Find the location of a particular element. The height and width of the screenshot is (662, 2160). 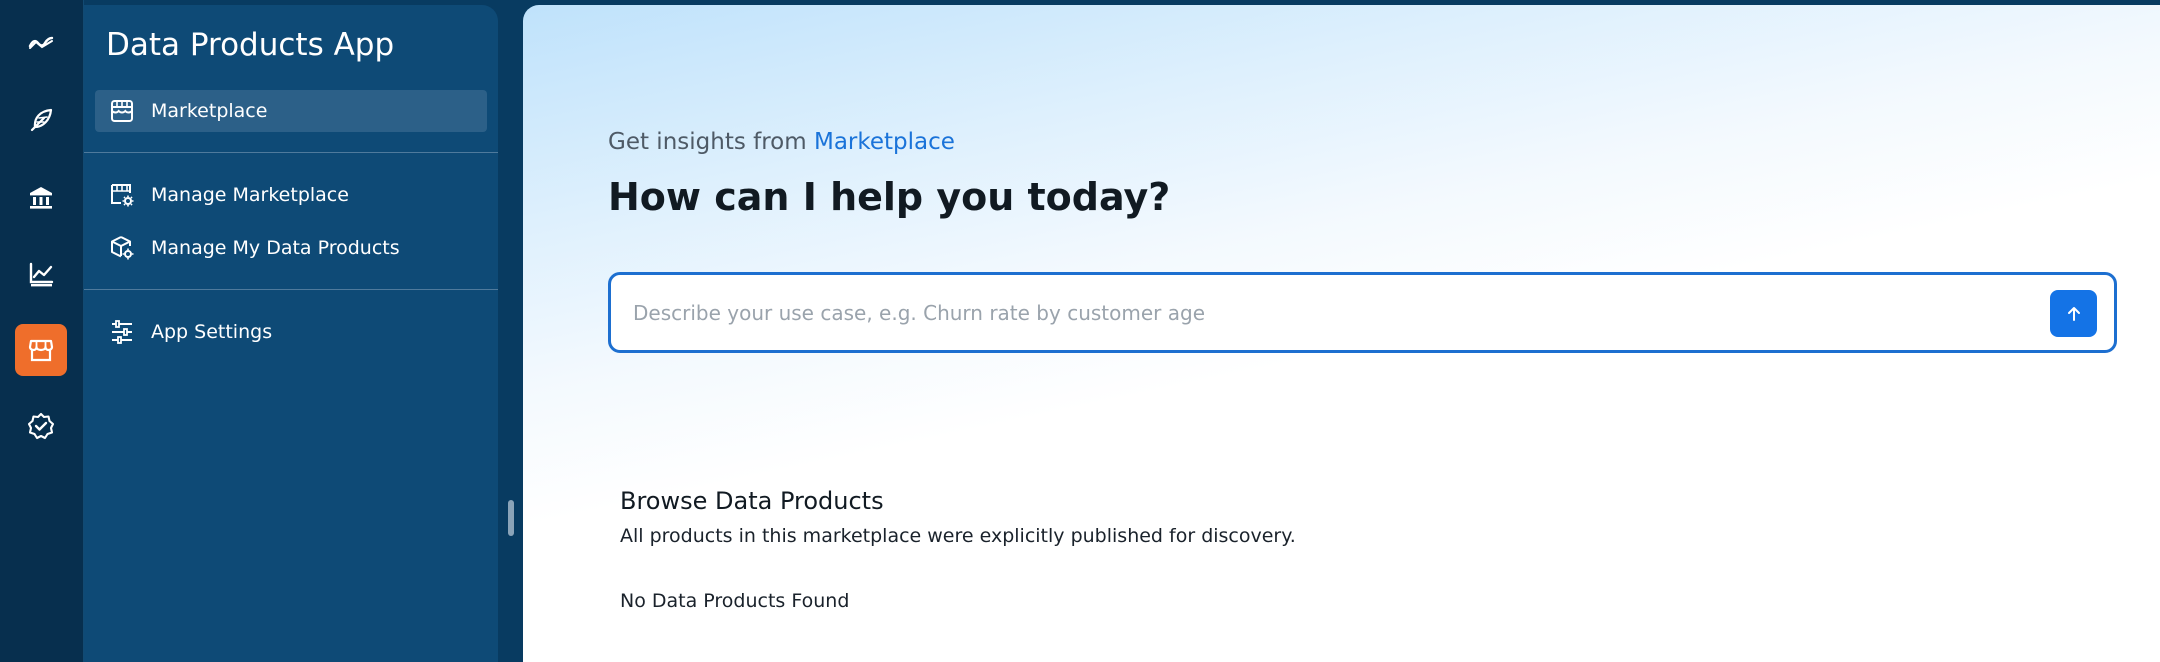

insights-line: Get insights from Marketplace is located at coordinates (781, 142).